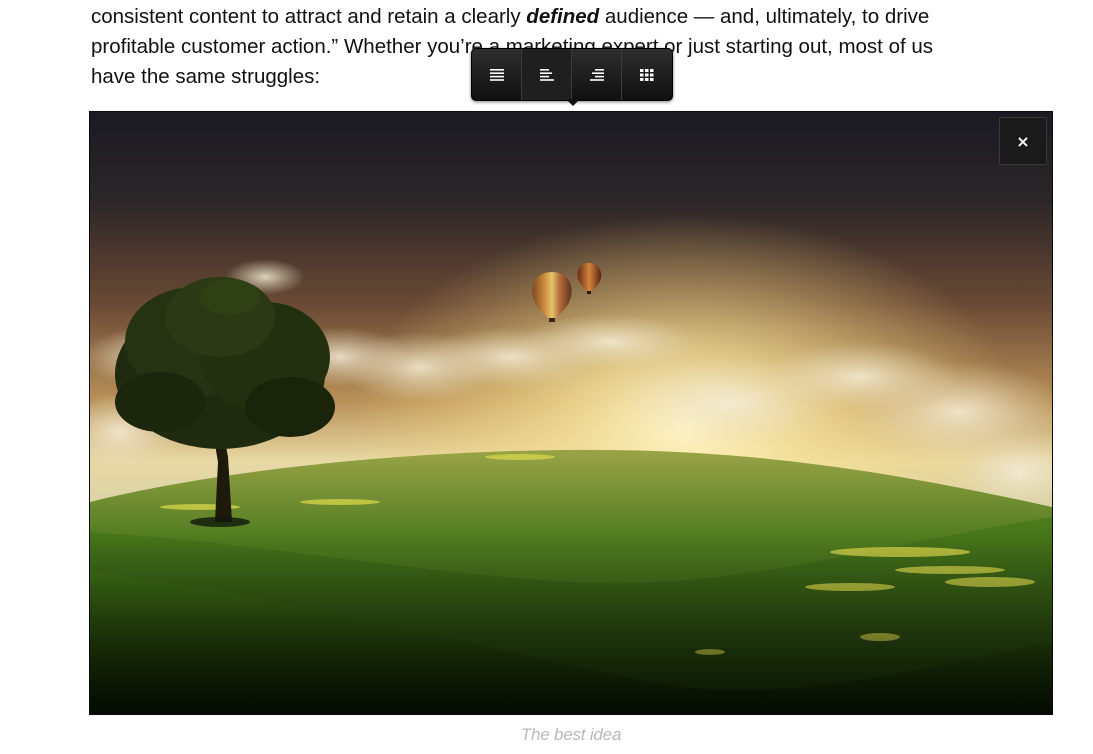 Image resolution: width=1093 pixels, height=754 pixels. I want to click on grid-layout-button, so click(647, 74).